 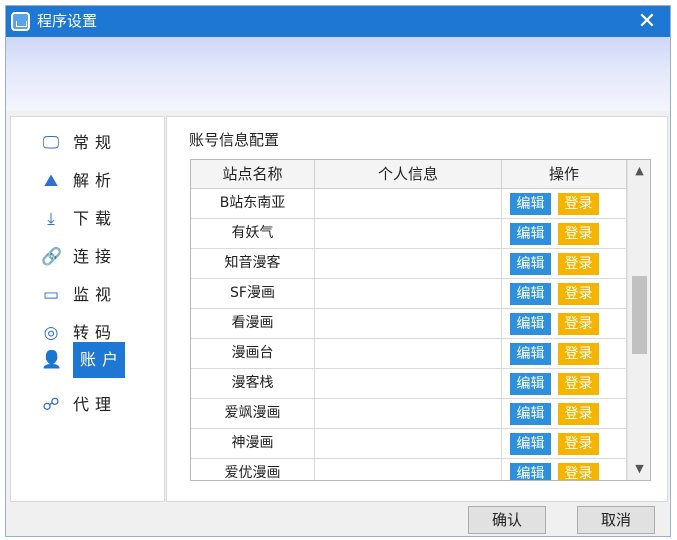 I want to click on cancel-button: 取消, so click(x=616, y=520).